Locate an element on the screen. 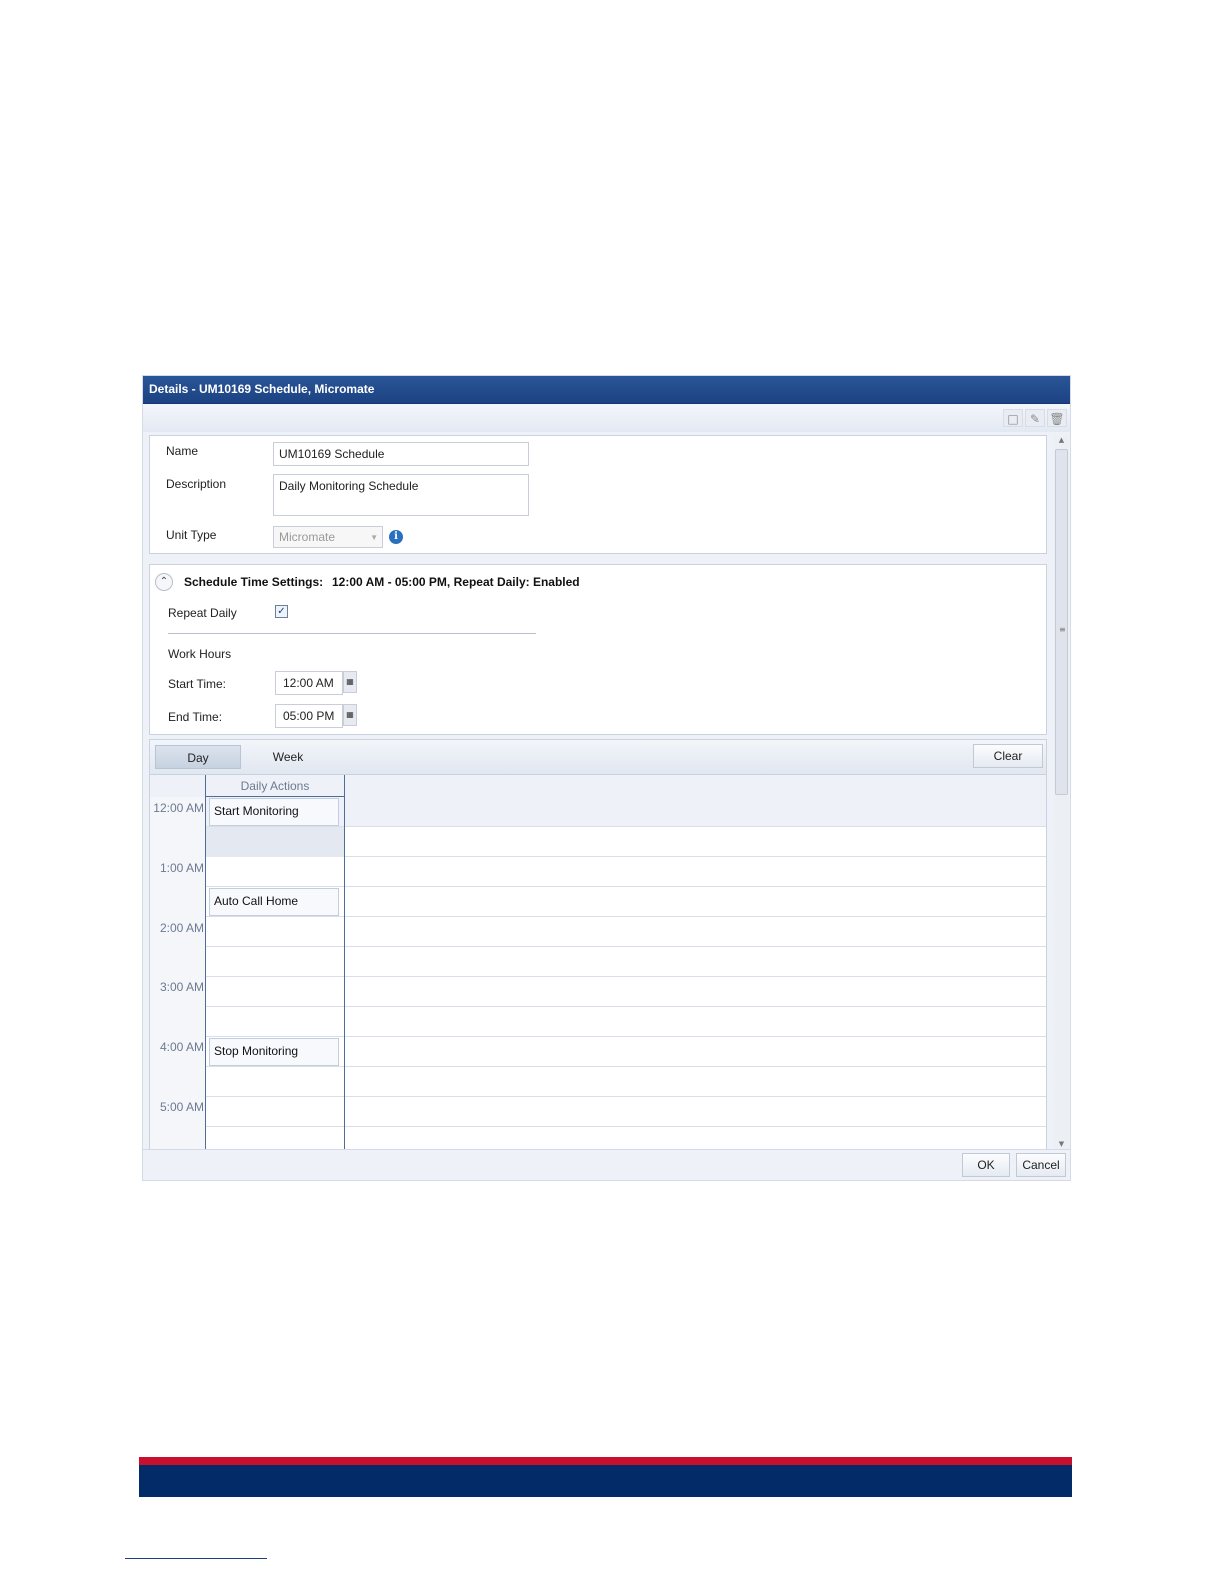 The width and height of the screenshot is (1224, 1584). event-start-monitoring: Start Monitoring is located at coordinates (274, 812).